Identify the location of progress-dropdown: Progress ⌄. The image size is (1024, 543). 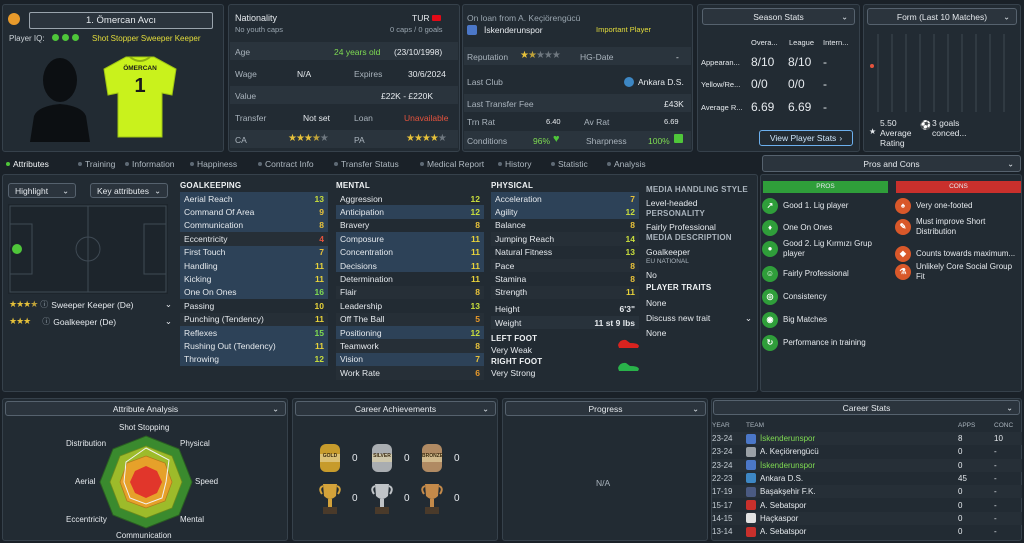
(605, 408).